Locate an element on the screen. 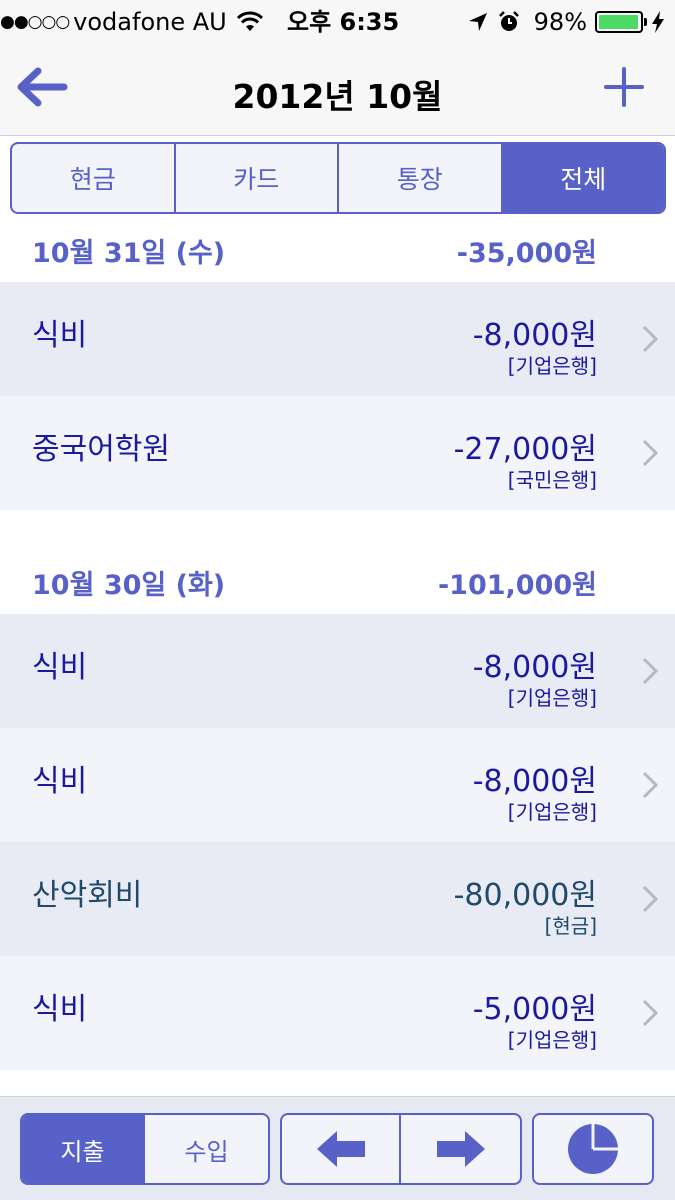  transaction-amount: -80,000원 is located at coordinates (525, 895).